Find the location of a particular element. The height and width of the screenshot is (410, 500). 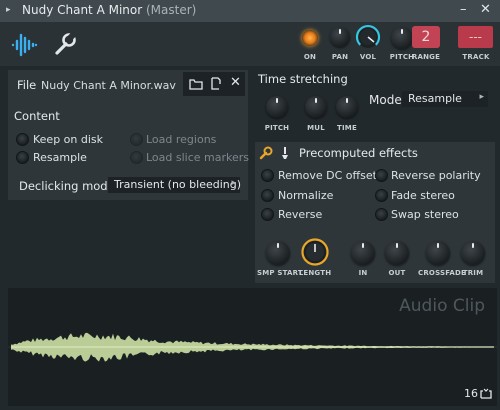

vol-label: VOL is located at coordinates (368, 57).